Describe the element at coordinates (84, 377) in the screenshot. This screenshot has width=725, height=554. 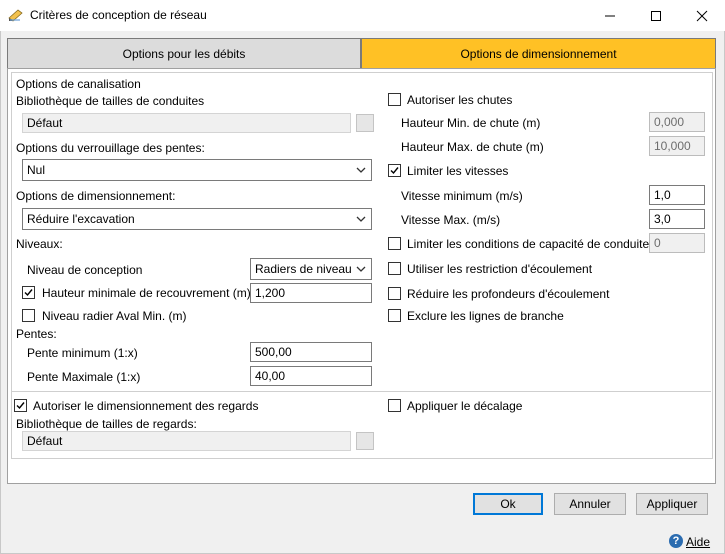
I see `max-slope-label: Pente Maximale (1:x)` at that location.